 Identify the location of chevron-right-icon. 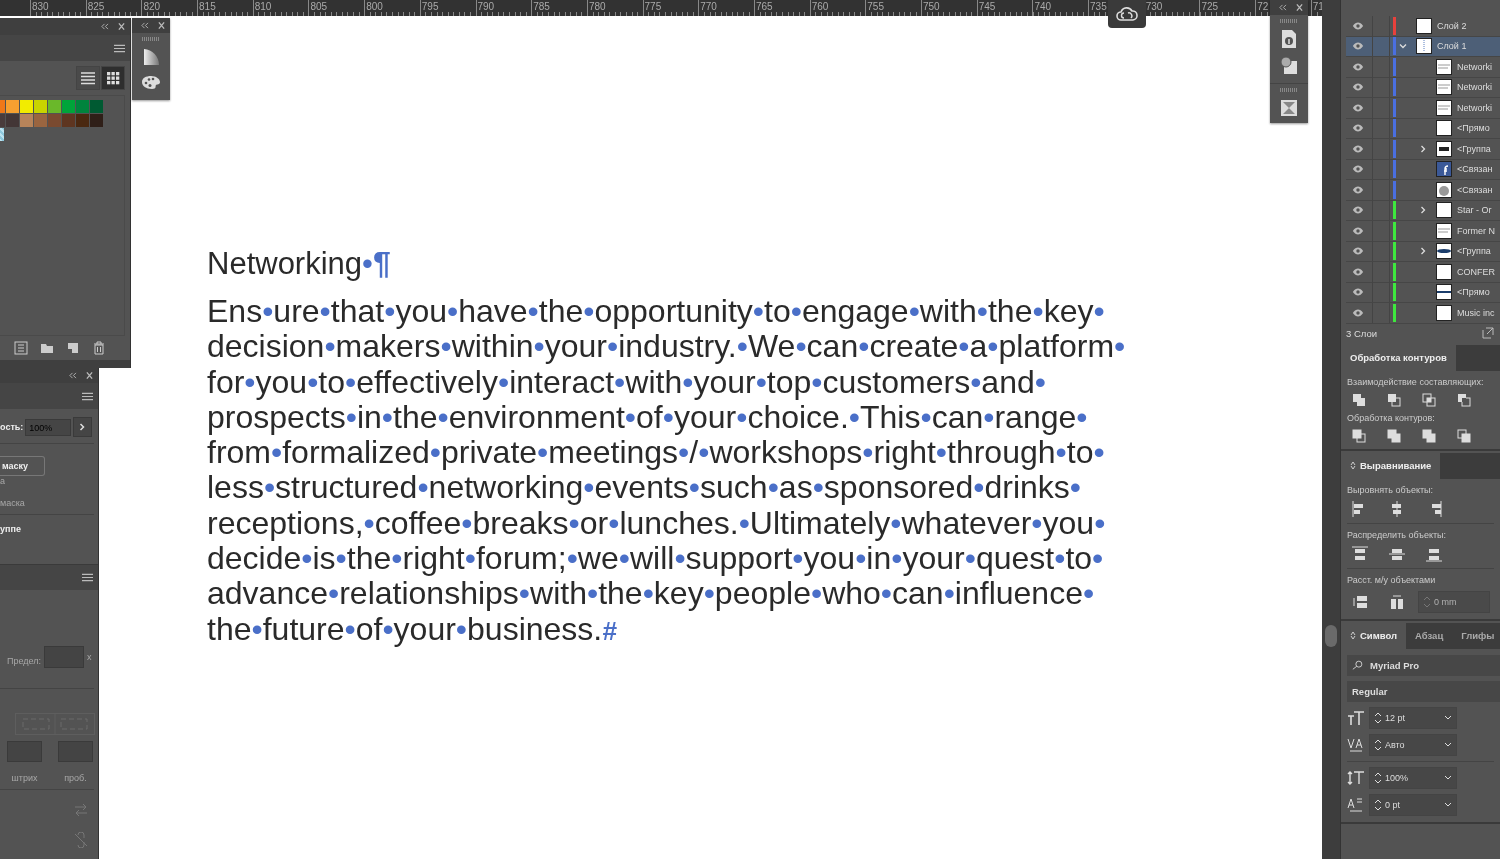
(83, 427).